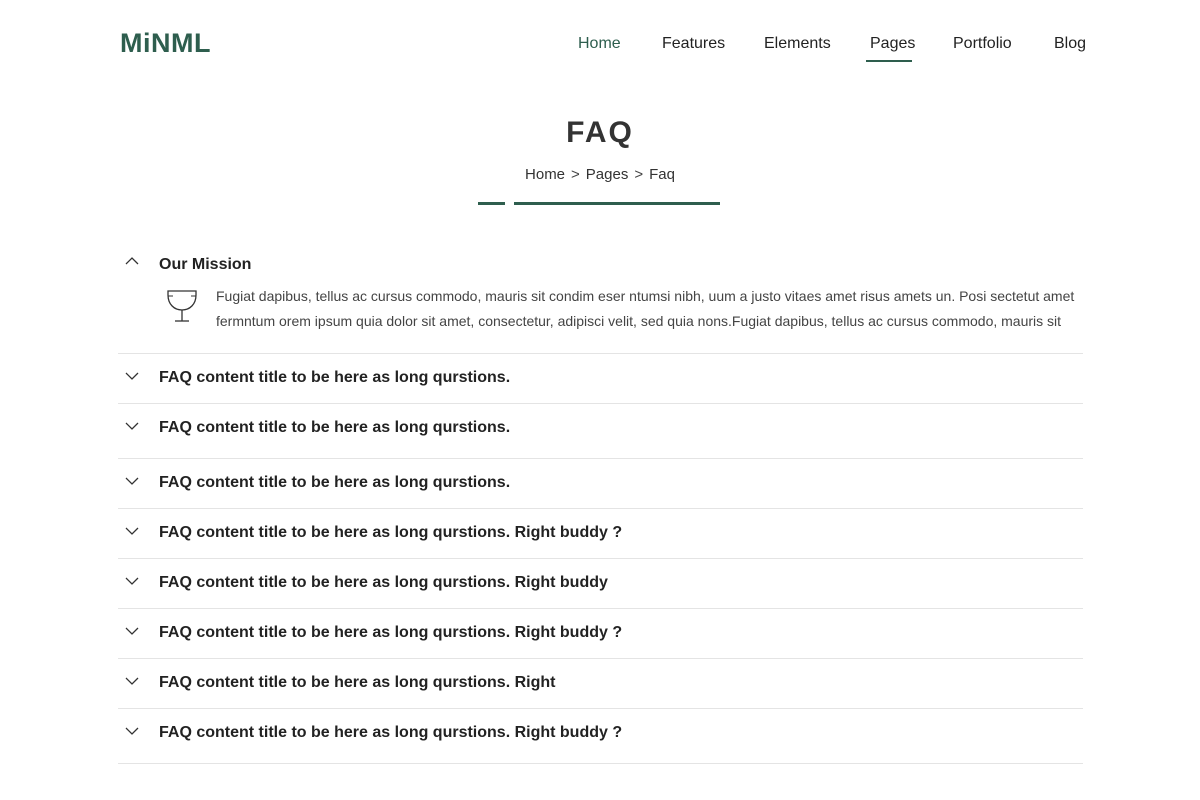  What do you see at coordinates (617, 203) in the screenshot?
I see `title-underline-long` at bounding box center [617, 203].